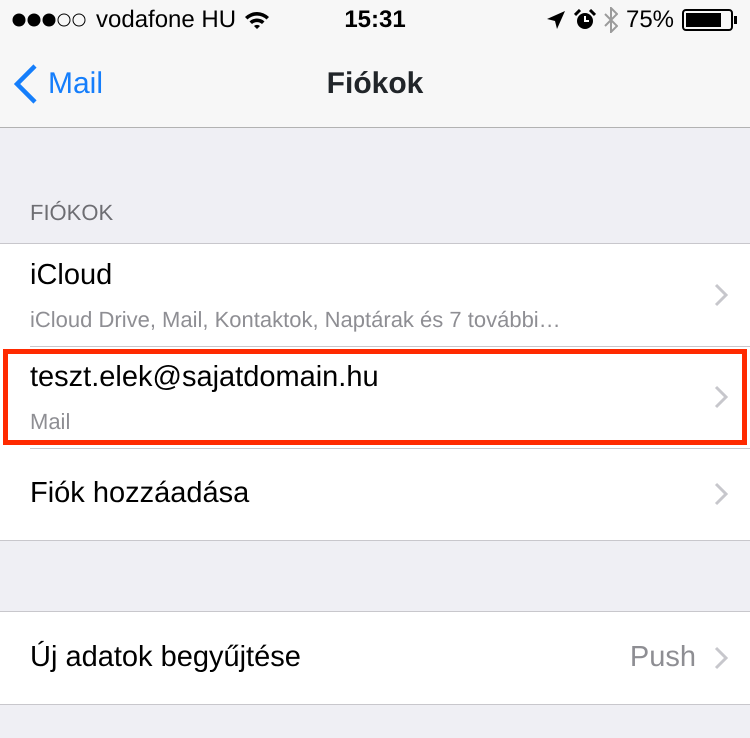 The width and height of the screenshot is (750, 738). I want to click on signal-icon, so click(50, 20).